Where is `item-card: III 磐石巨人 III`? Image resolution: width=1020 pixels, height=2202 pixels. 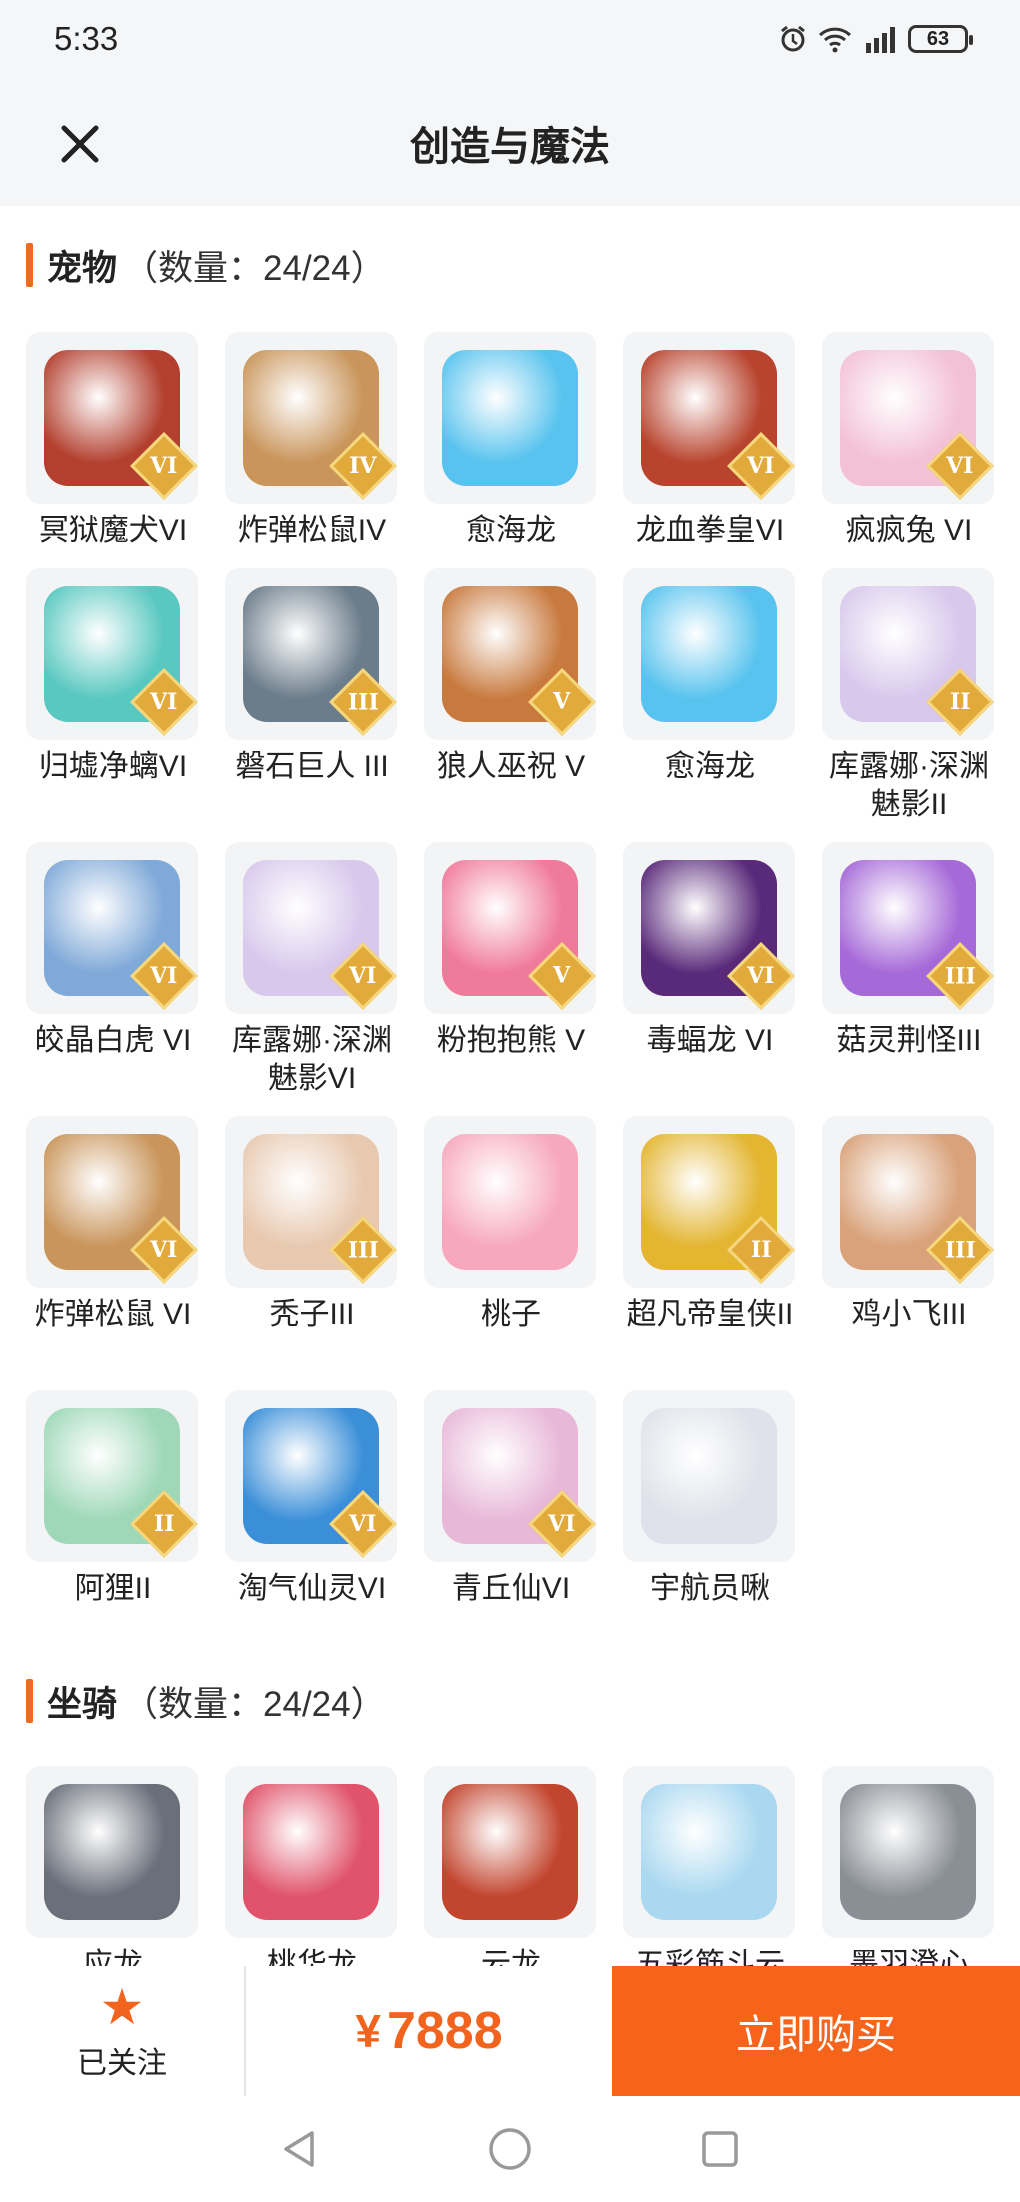
item-card: III 磐石巨人 III is located at coordinates (312, 677).